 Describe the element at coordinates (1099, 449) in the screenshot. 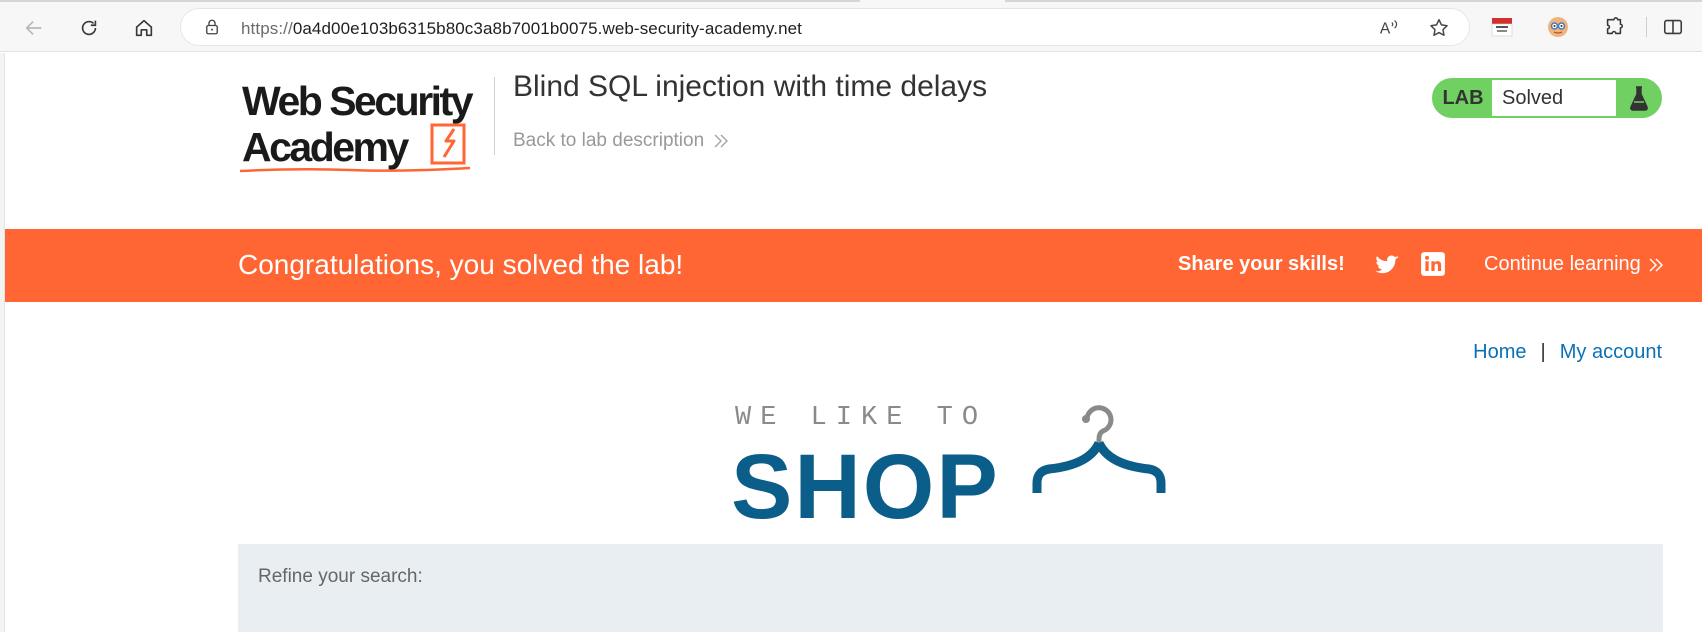

I see `hanger-icon` at that location.